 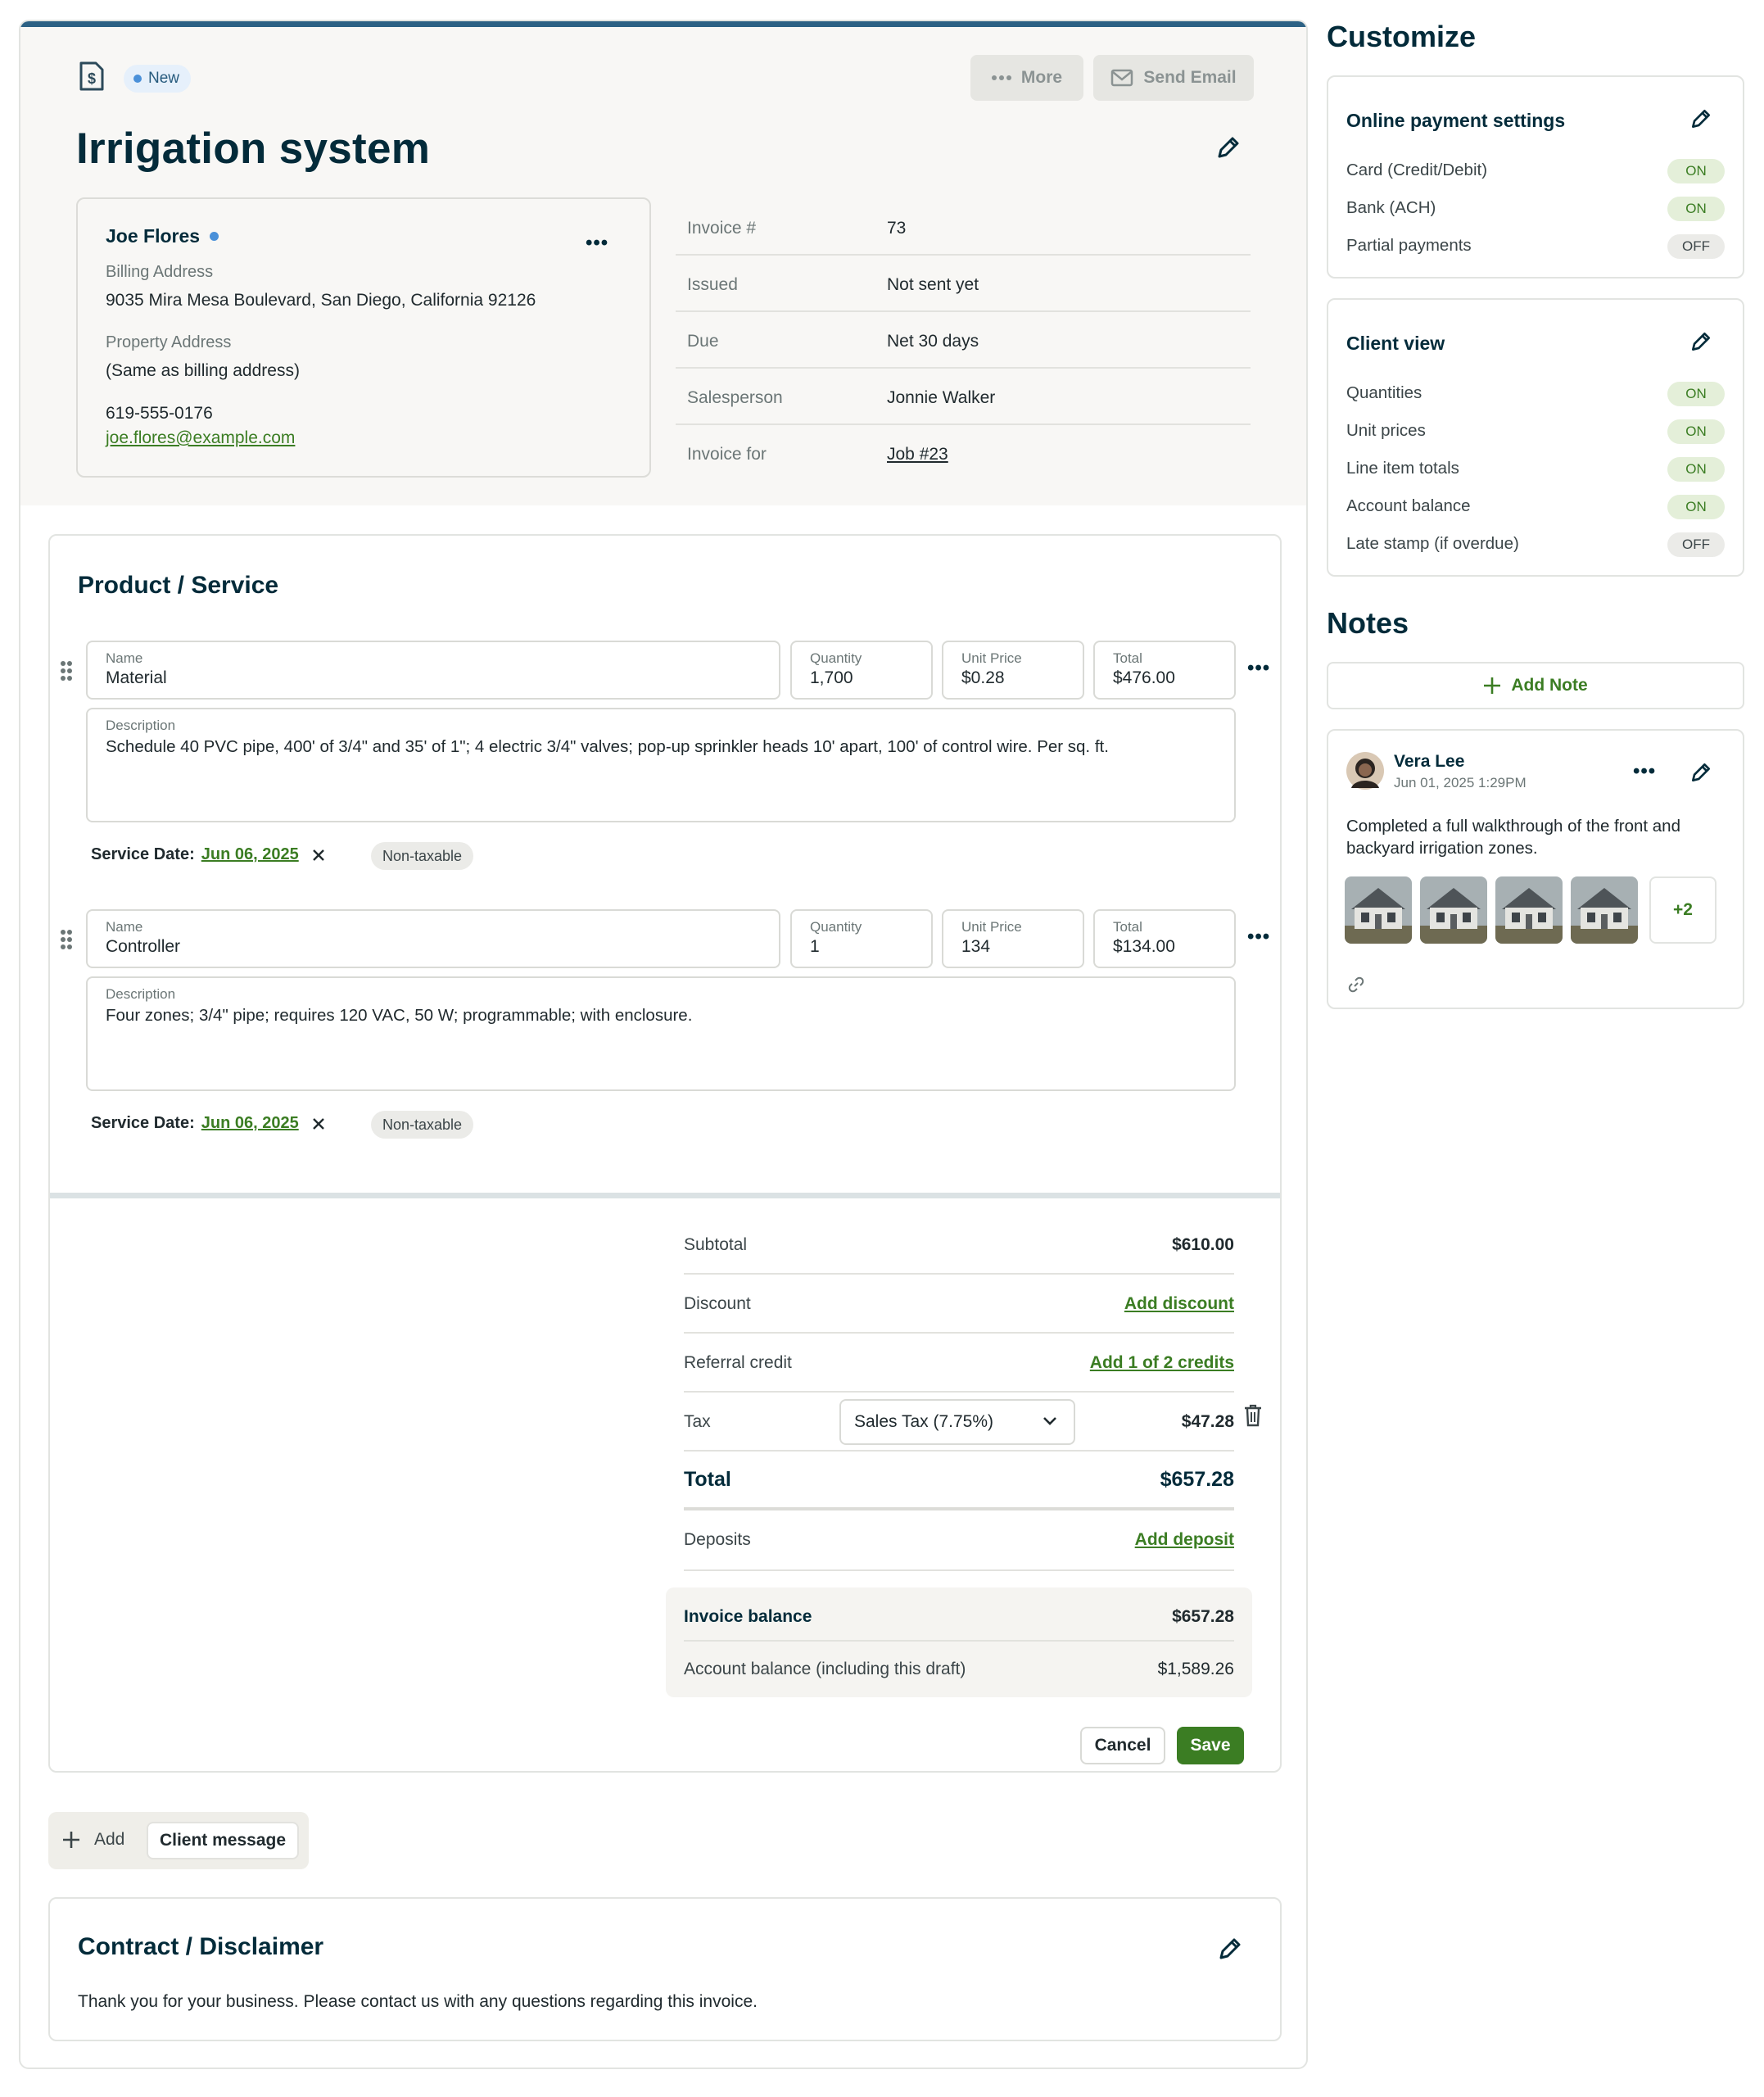 What do you see at coordinates (1386, 430) in the screenshot?
I see `option-label: Unit prices` at bounding box center [1386, 430].